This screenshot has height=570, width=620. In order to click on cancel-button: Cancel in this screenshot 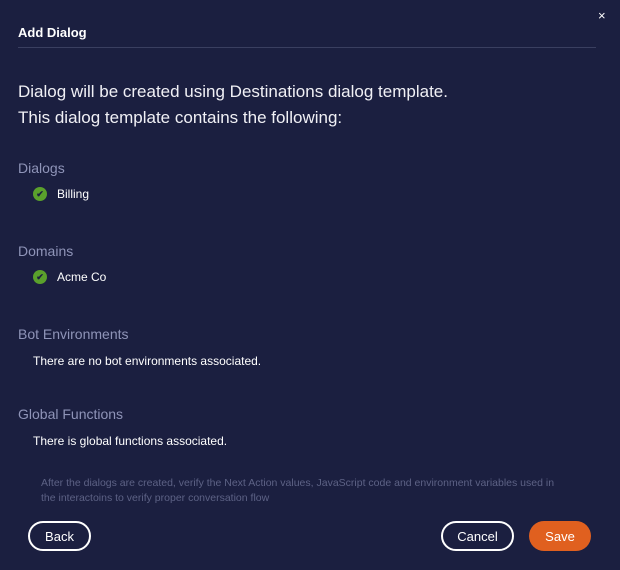, I will do `click(477, 536)`.